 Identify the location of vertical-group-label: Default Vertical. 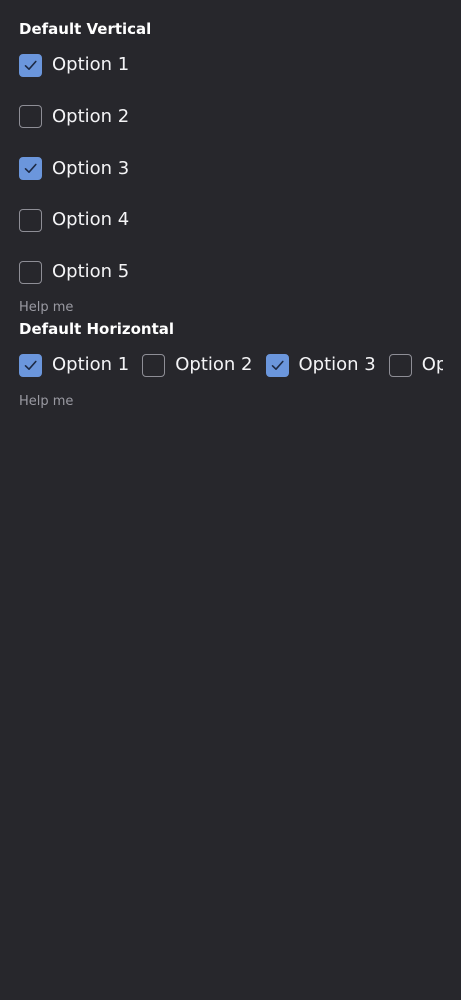
(85, 29).